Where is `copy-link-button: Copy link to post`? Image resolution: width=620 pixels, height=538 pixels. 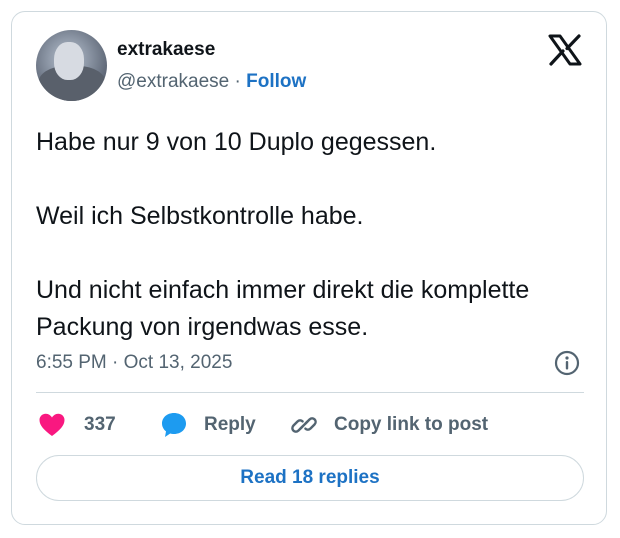 copy-link-button: Copy link to post is located at coordinates (389, 425).